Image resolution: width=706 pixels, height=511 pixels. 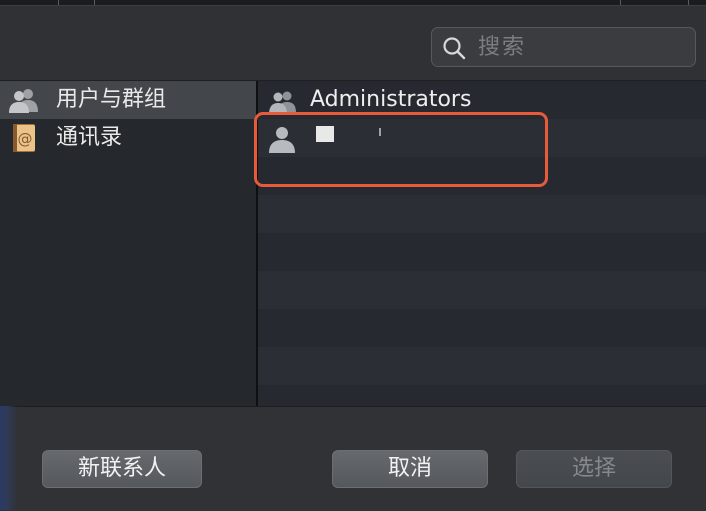 I want to click on select-button: 选择, so click(x=594, y=469).